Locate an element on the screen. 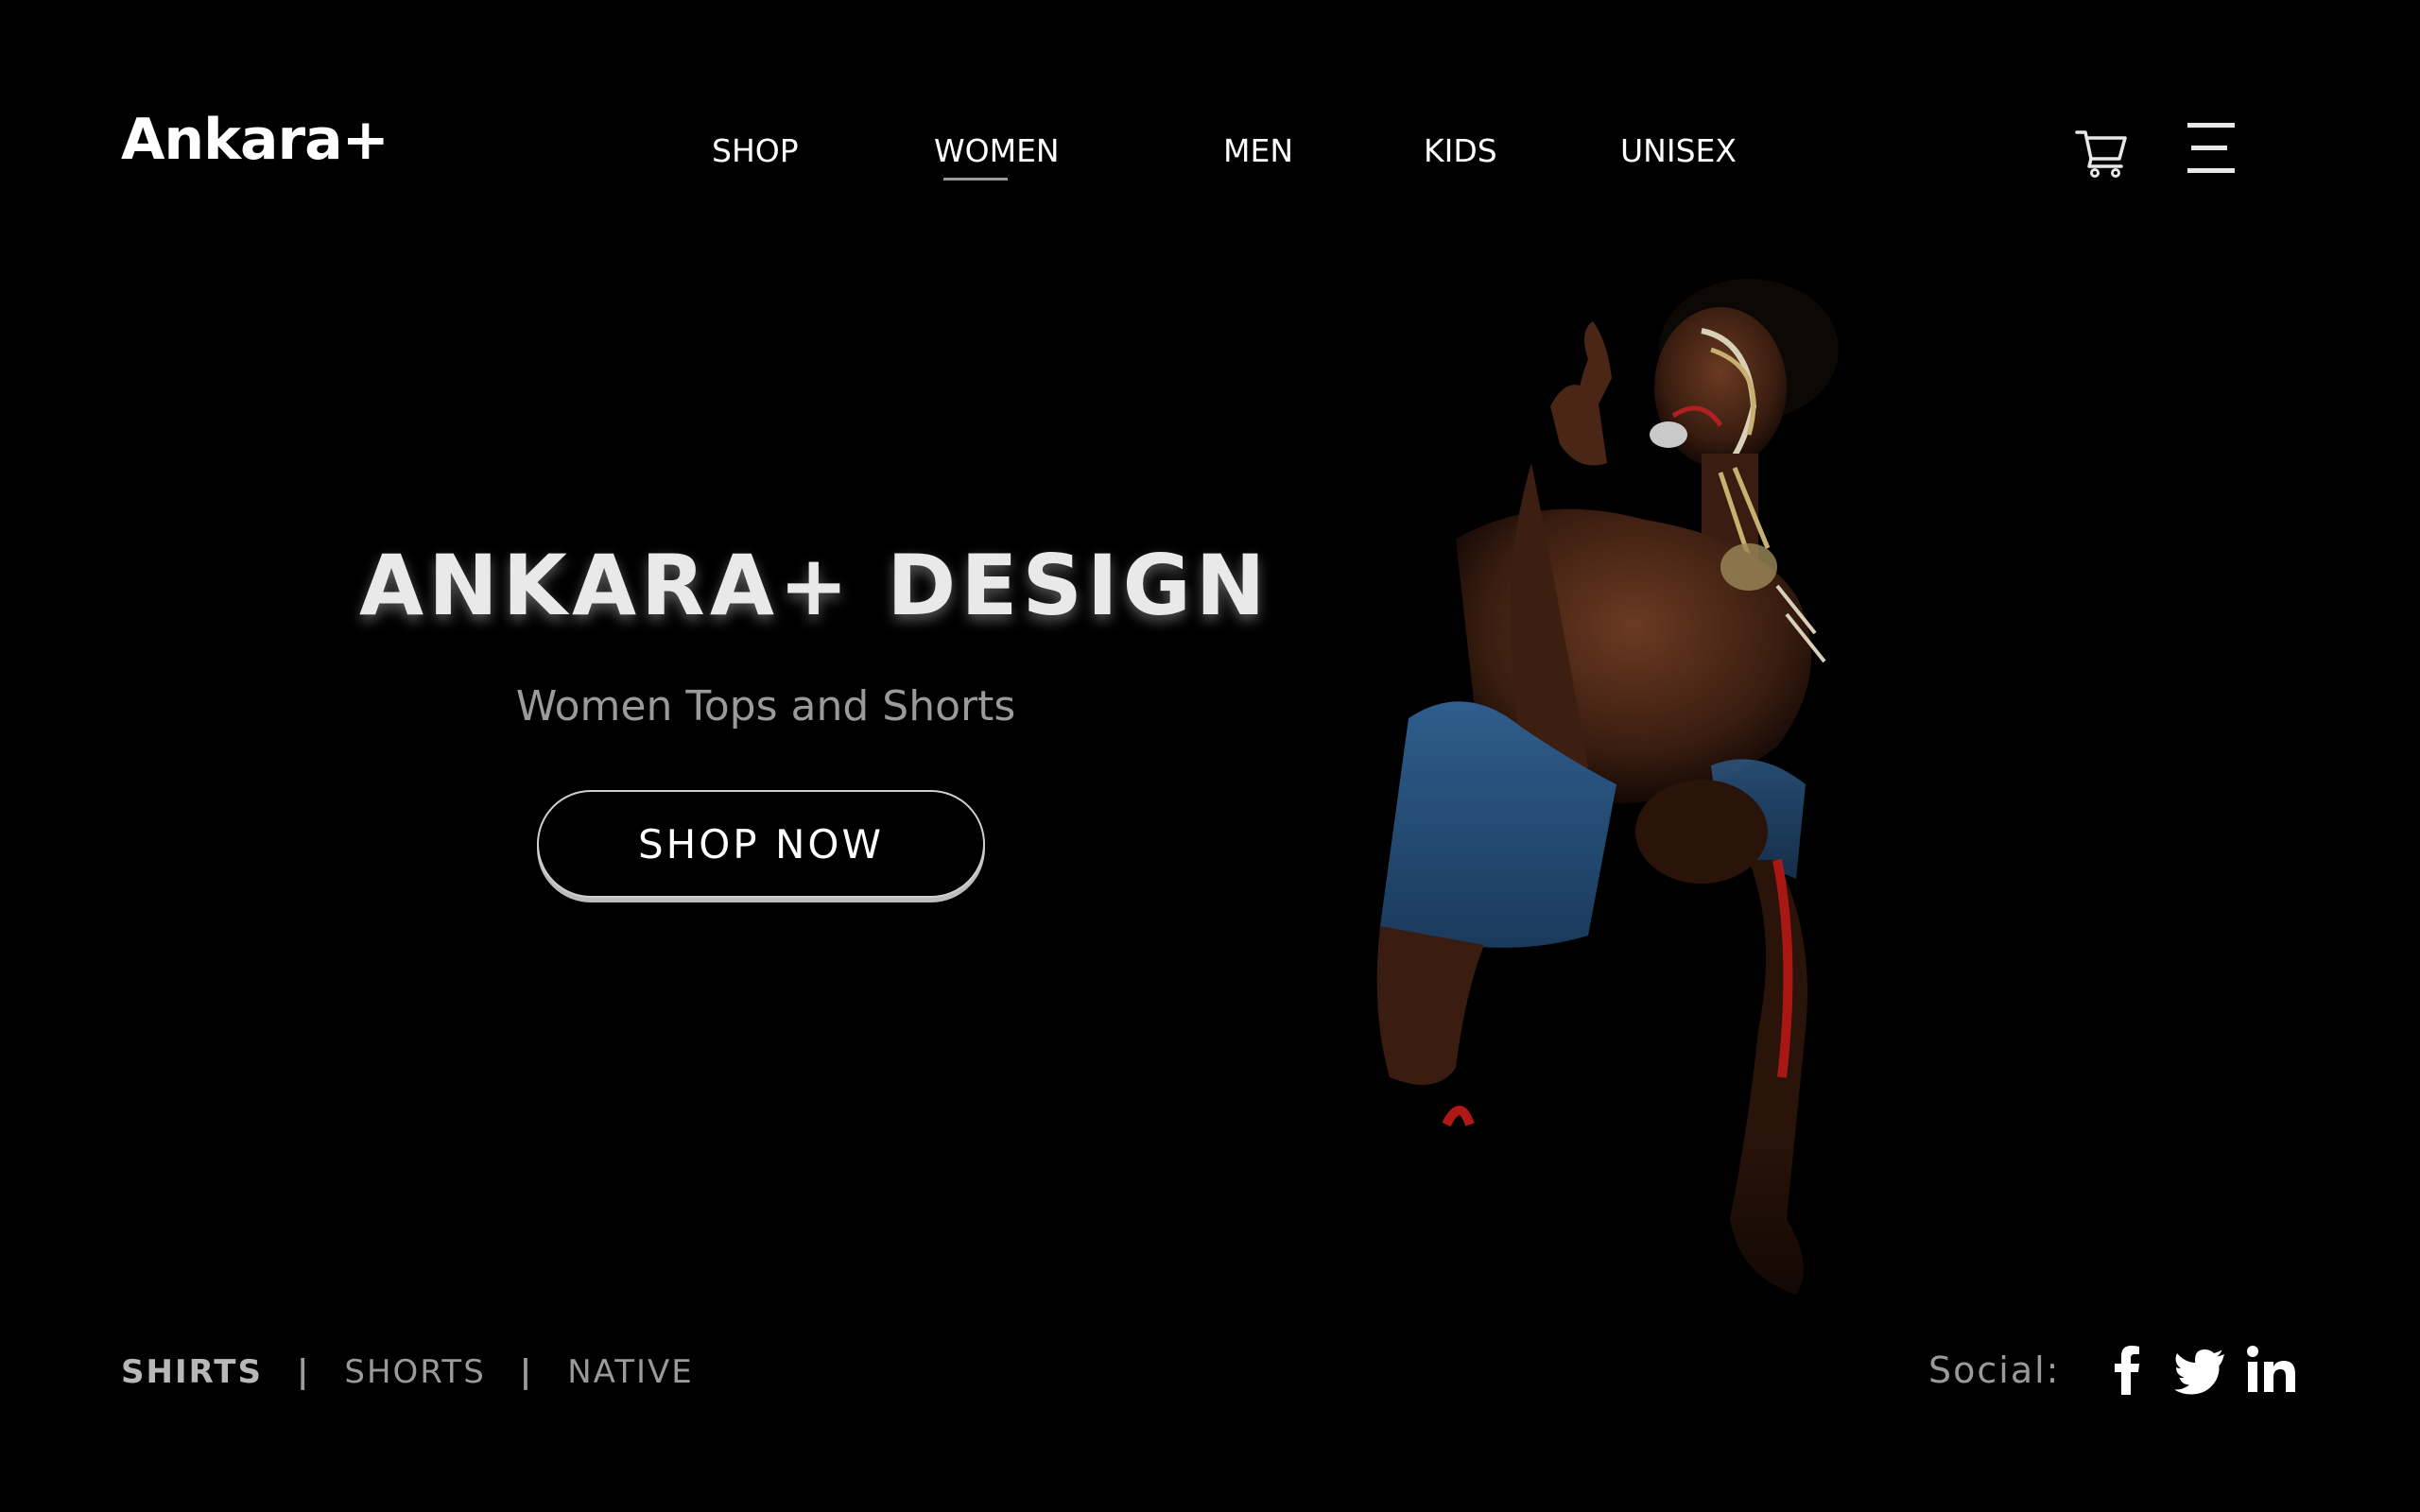 The width and height of the screenshot is (2420, 1512). category-links: SHIRTS | SHORTS | NATIVE is located at coordinates (407, 1372).